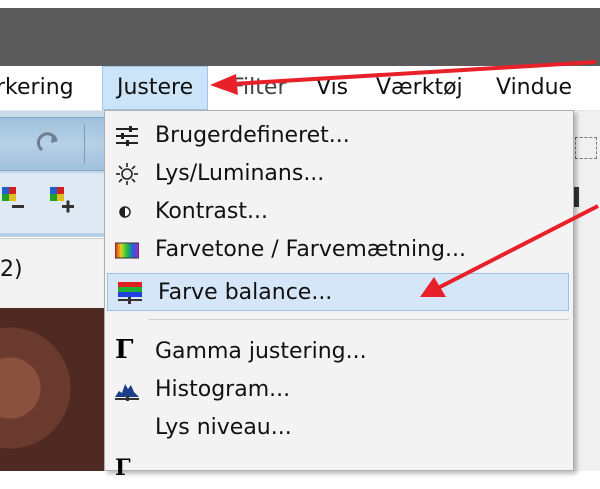  What do you see at coordinates (509, 250) in the screenshot?
I see `annotation-arrow-item` at bounding box center [509, 250].